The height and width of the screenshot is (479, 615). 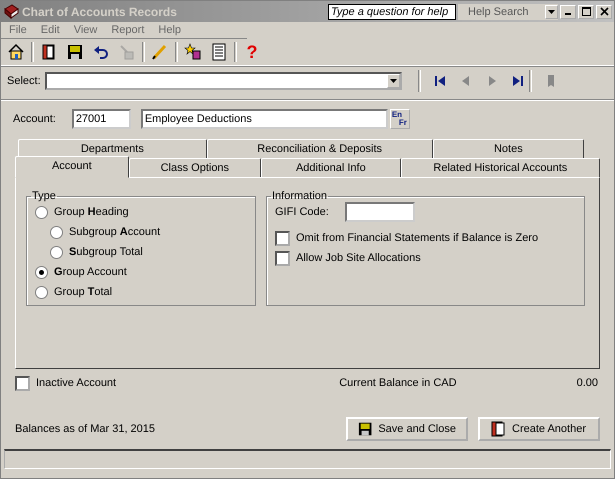 I want to click on radio-label: Group Account, so click(x=90, y=272).